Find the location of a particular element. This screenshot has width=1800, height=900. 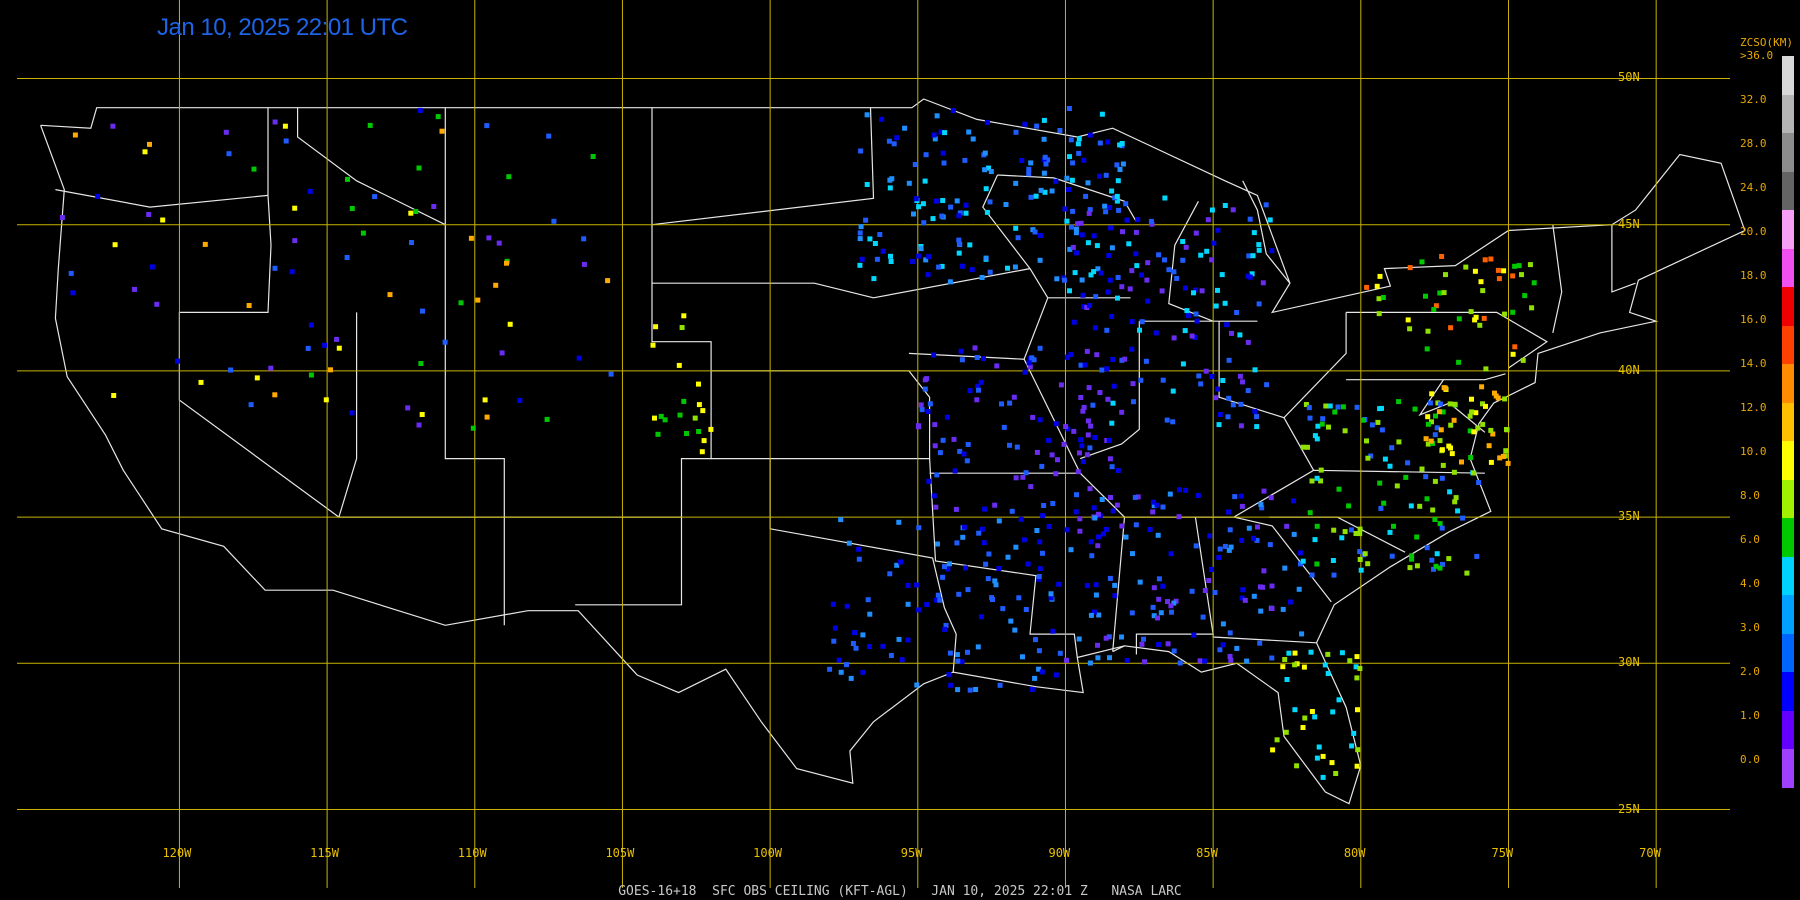

color-scale-tick: 14.0 is located at coordinates (1753, 363).